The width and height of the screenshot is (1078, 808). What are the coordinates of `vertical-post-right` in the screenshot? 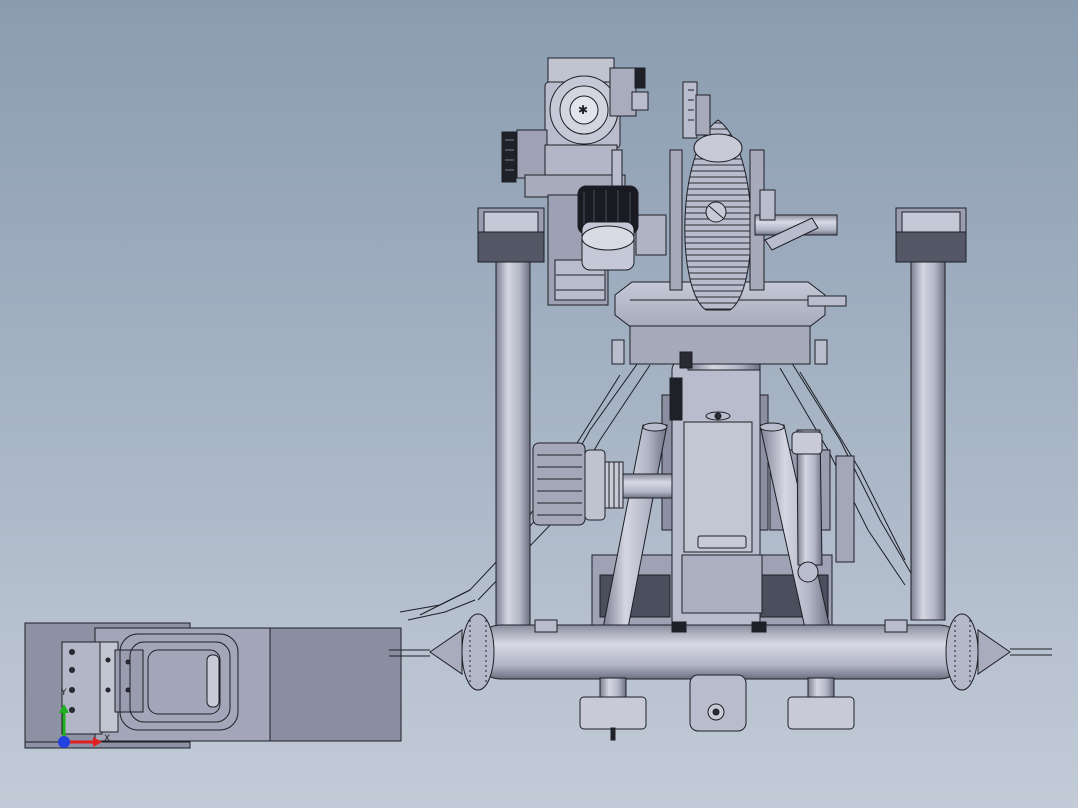 It's located at (931, 414).